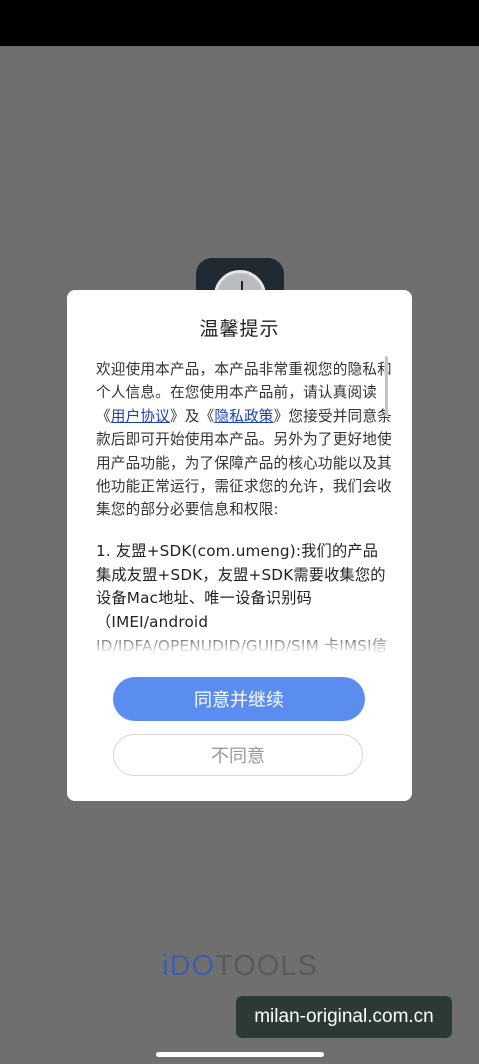 The height and width of the screenshot is (1064, 479). What do you see at coordinates (238, 755) in the screenshot?
I see `disagree-button: 不同意` at bounding box center [238, 755].